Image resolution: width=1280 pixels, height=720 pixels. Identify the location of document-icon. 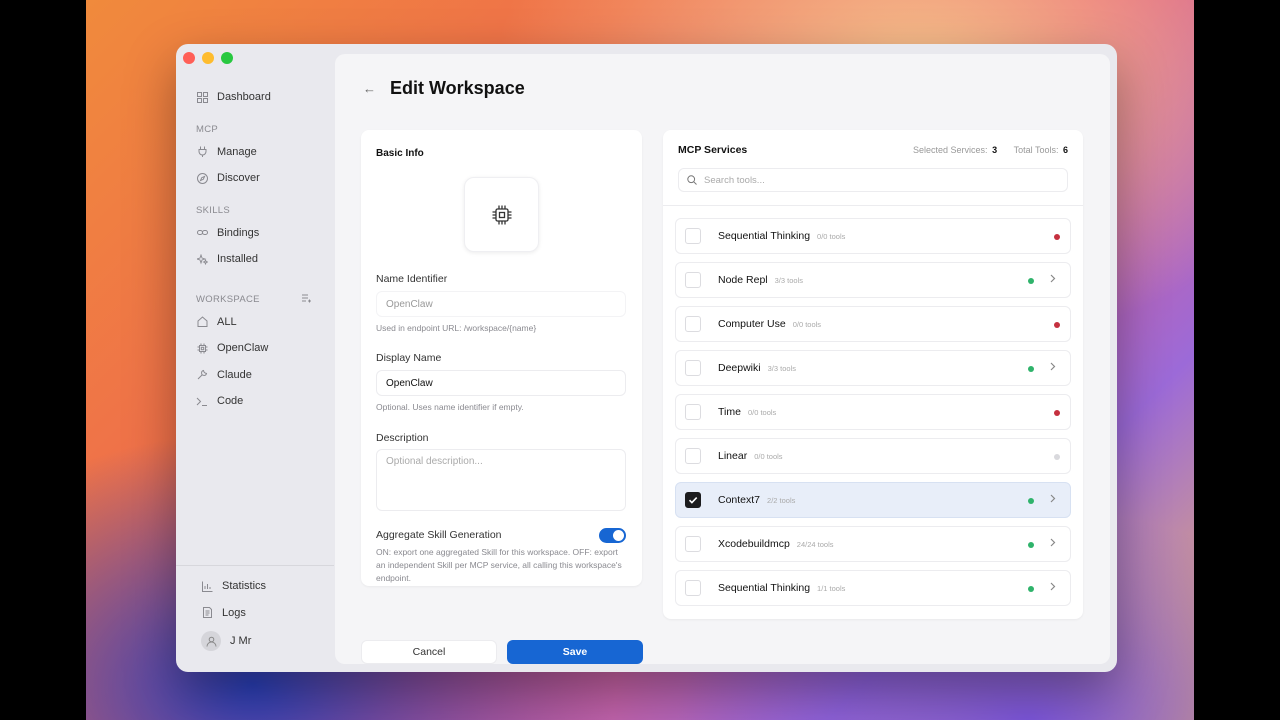
(207, 613).